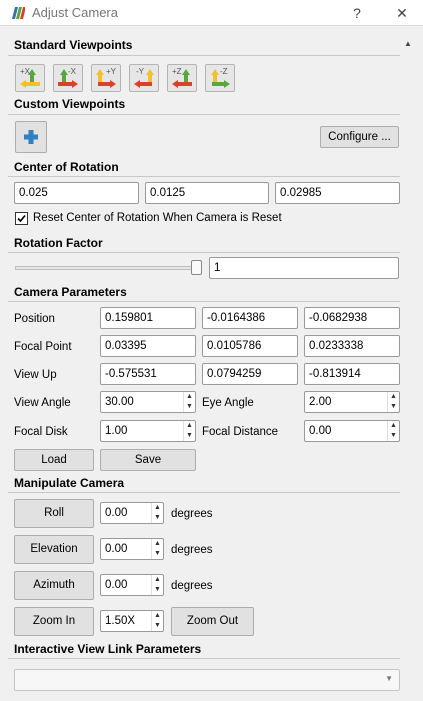  What do you see at coordinates (140, 71) in the screenshot?
I see `svg-text: -Y` at bounding box center [140, 71].